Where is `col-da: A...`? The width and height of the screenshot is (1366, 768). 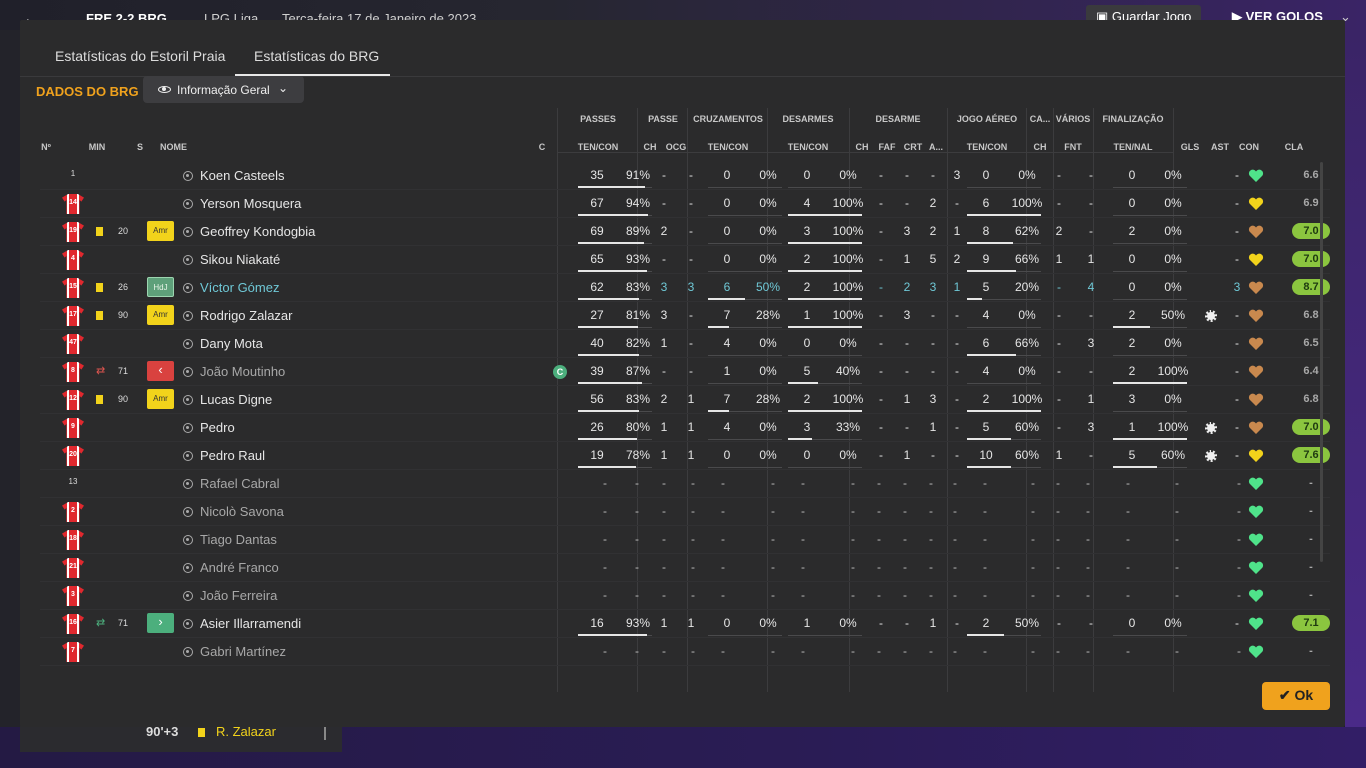
col-da: A... is located at coordinates (935, 147).